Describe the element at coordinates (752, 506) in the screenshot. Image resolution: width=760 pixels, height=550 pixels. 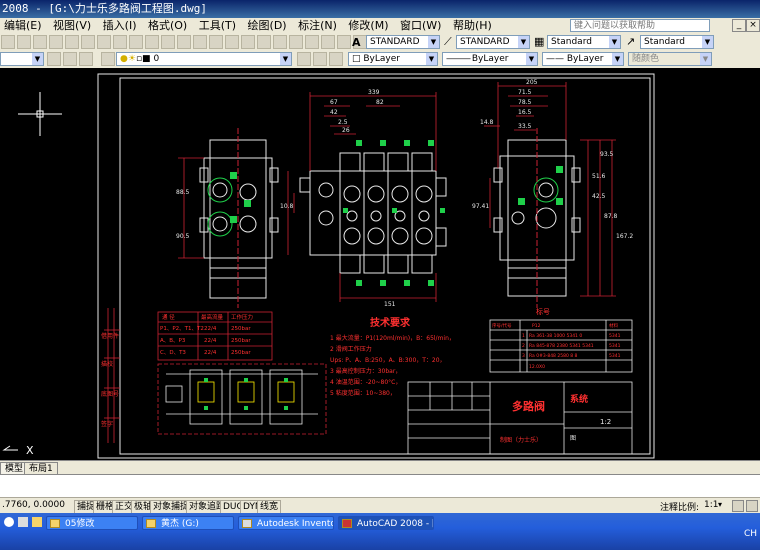
I see `clean-screen-icon` at that location.